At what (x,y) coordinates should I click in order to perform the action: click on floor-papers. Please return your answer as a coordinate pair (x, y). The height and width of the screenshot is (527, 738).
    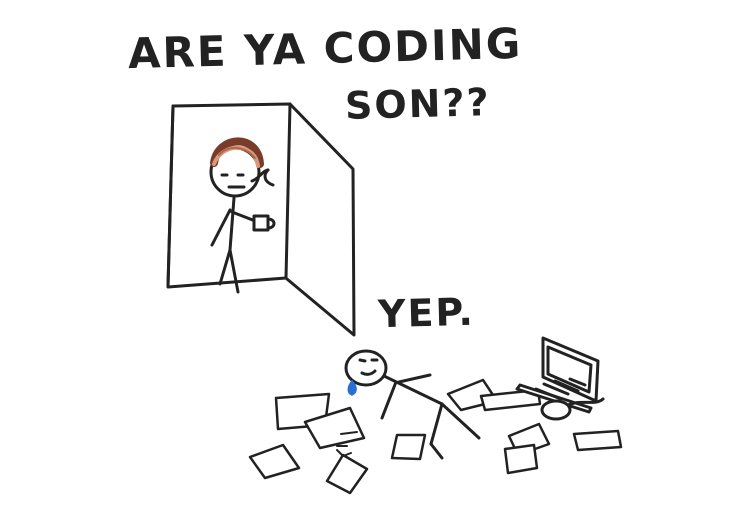
    Looking at the image, I should click on (435, 436).